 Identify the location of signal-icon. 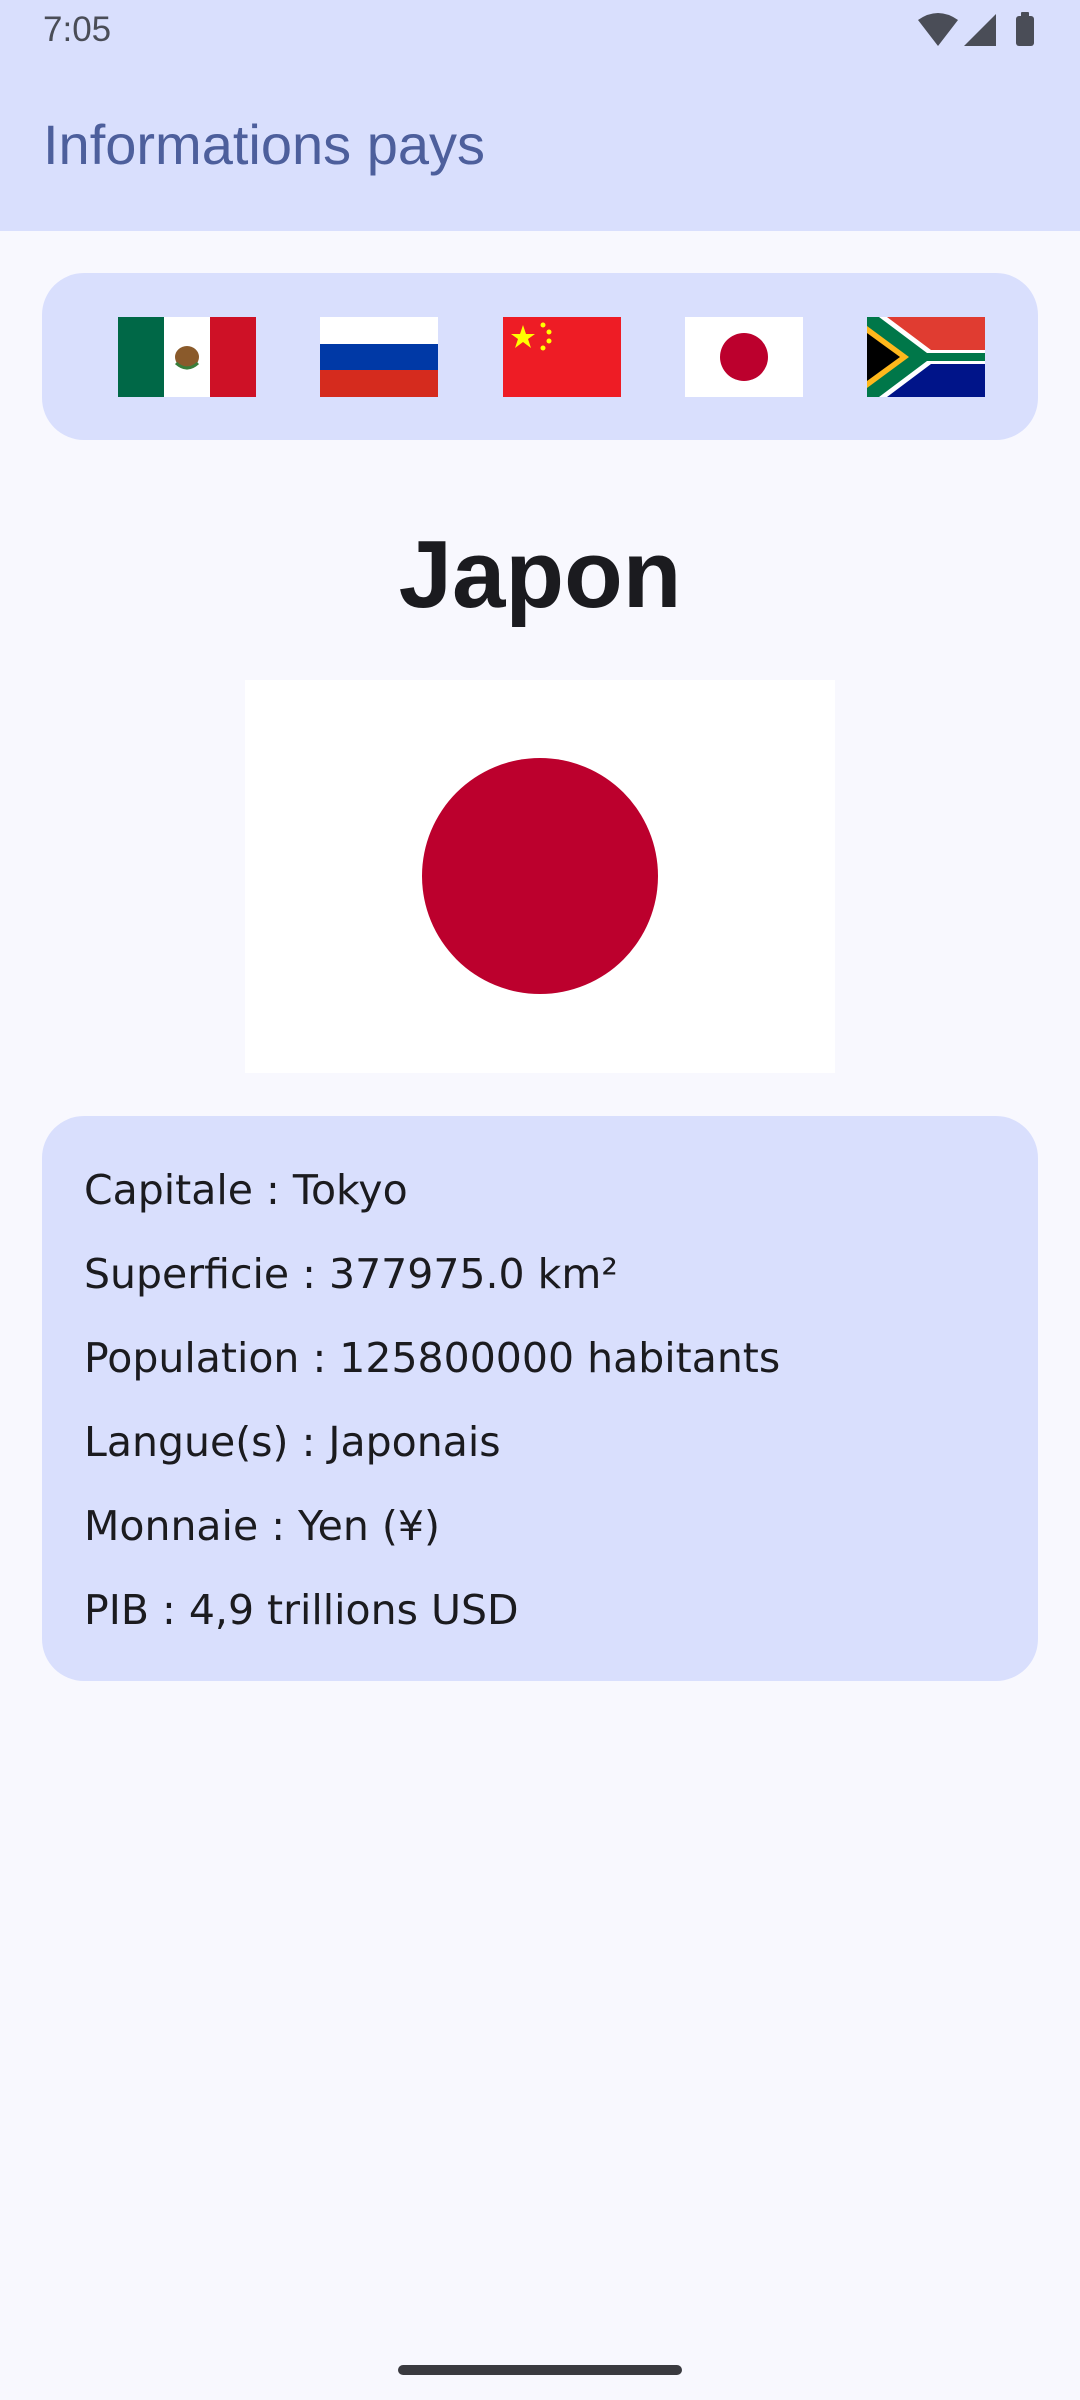
(980, 30).